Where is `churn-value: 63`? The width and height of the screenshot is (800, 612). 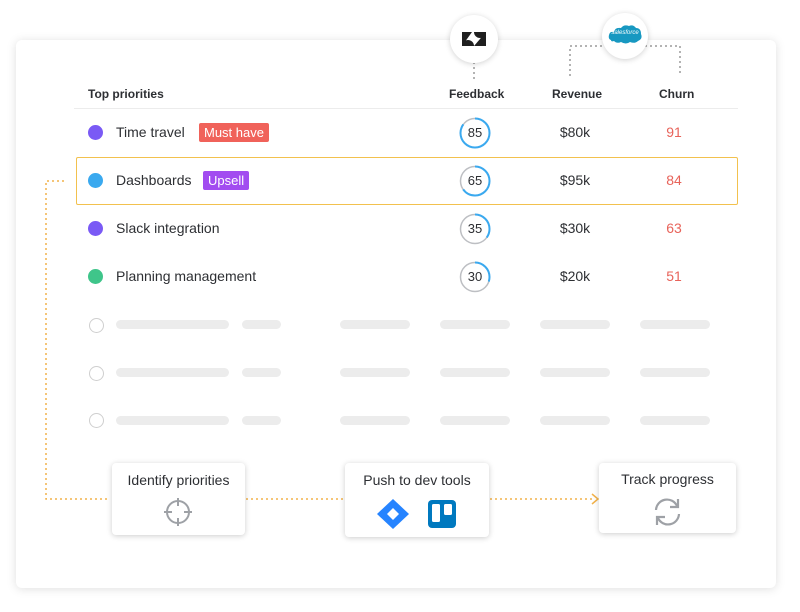 churn-value: 63 is located at coordinates (674, 228).